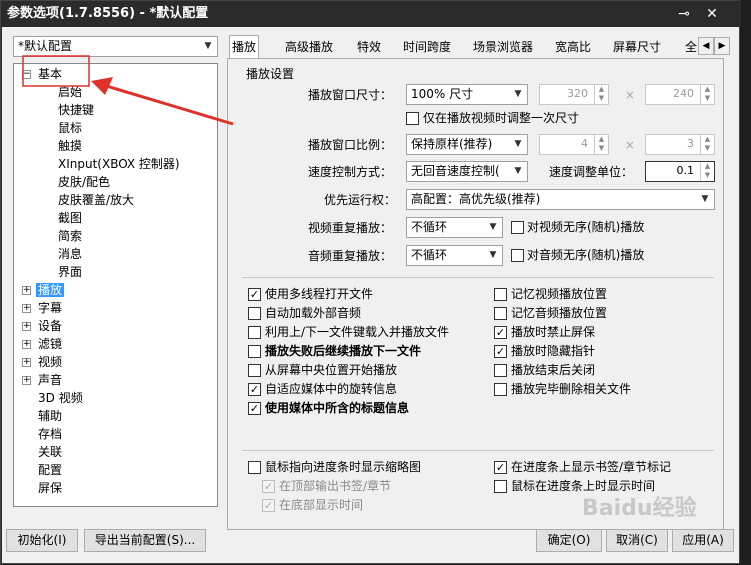 This screenshot has height=565, width=751. What do you see at coordinates (680, 144) in the screenshot?
I see `ratio-h-spinner: 3 ▲ ▼` at bounding box center [680, 144].